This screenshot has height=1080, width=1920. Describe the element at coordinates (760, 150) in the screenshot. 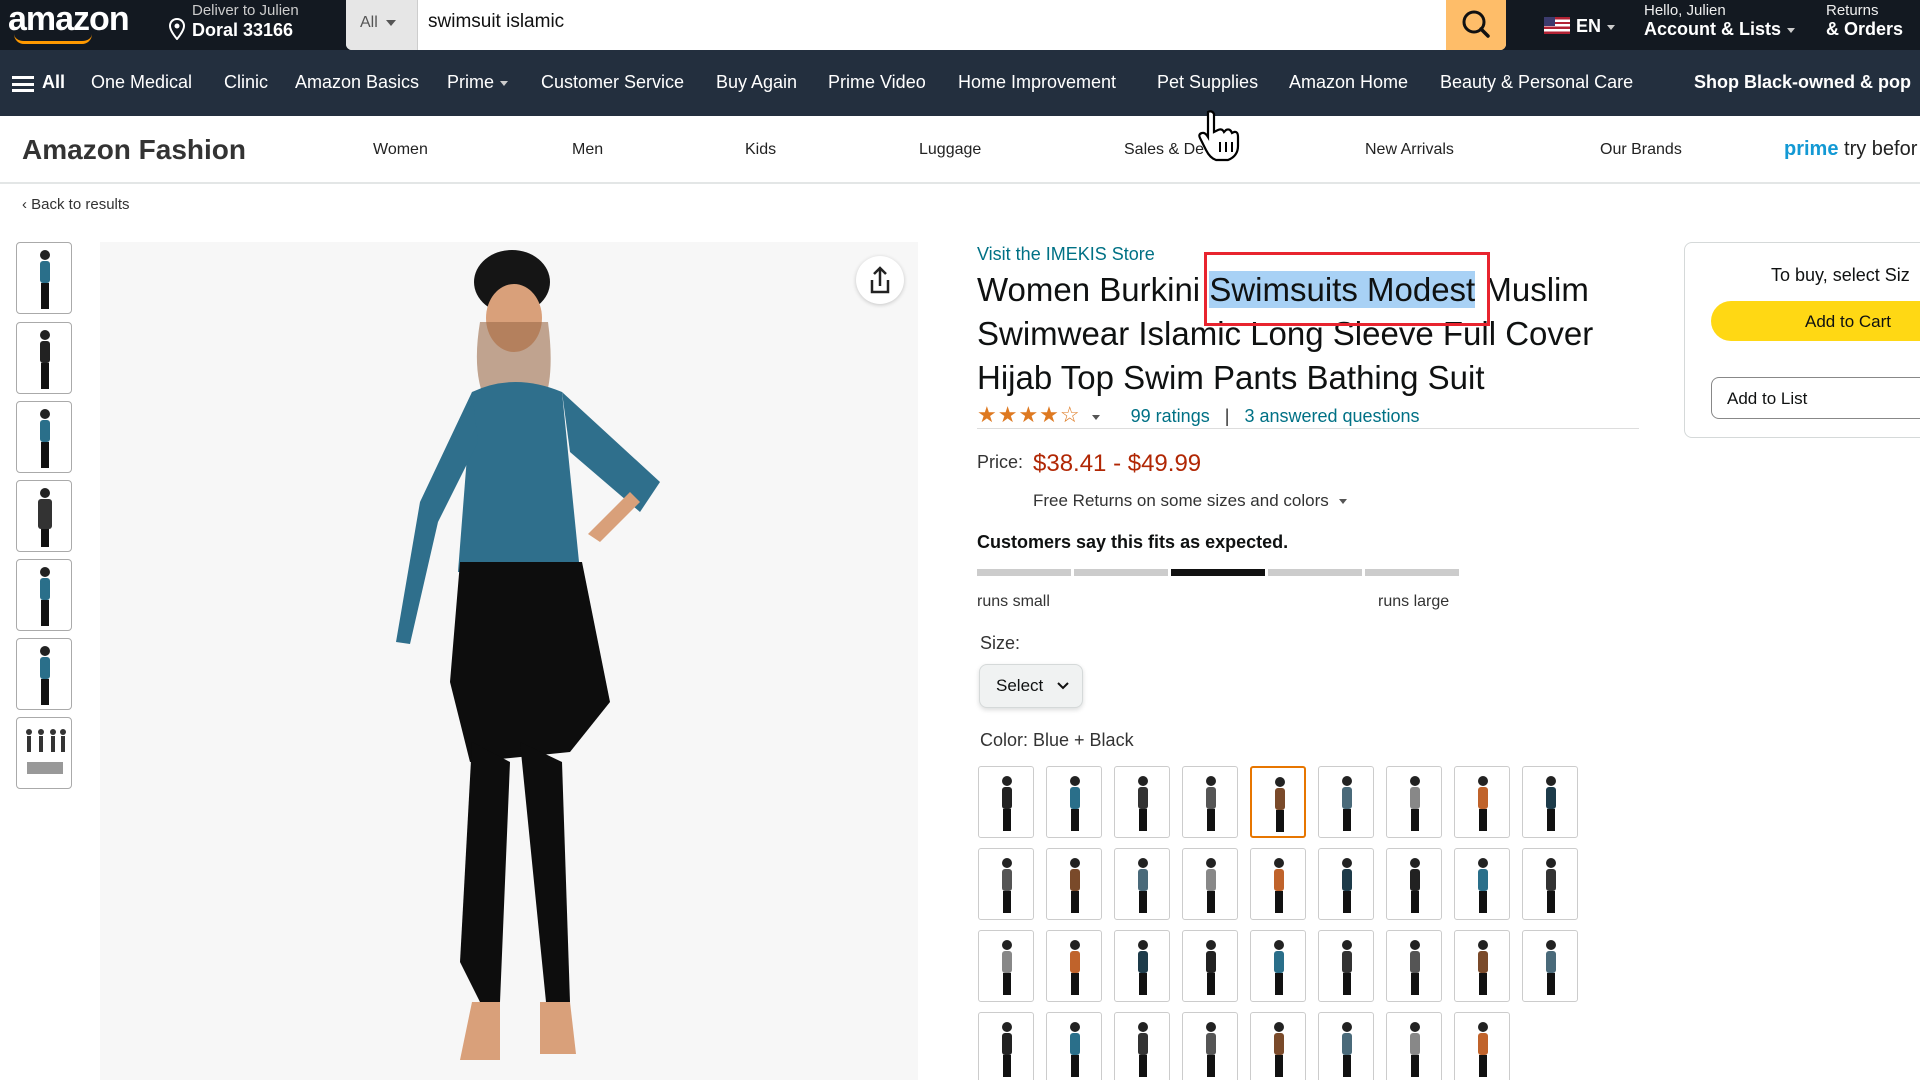

I see `fashion-kids: Kids` at that location.